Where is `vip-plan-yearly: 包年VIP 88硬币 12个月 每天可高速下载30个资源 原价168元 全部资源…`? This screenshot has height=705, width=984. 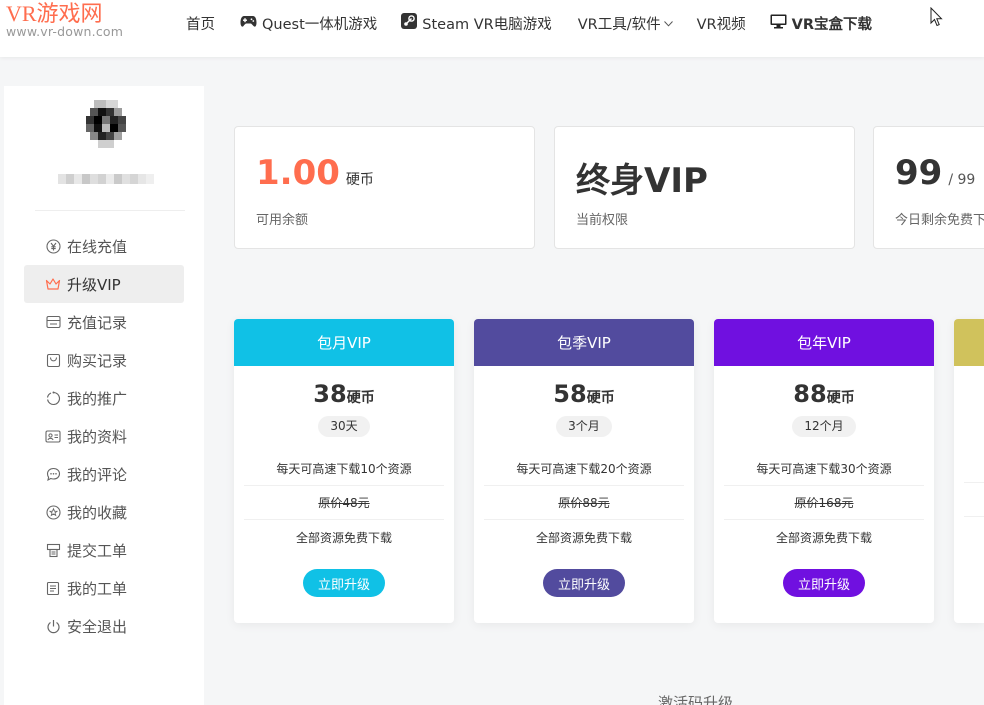 vip-plan-yearly: 包年VIP 88硬币 12个月 每天可高速下载30个资源 原价168元 全部资源… is located at coordinates (824, 471).